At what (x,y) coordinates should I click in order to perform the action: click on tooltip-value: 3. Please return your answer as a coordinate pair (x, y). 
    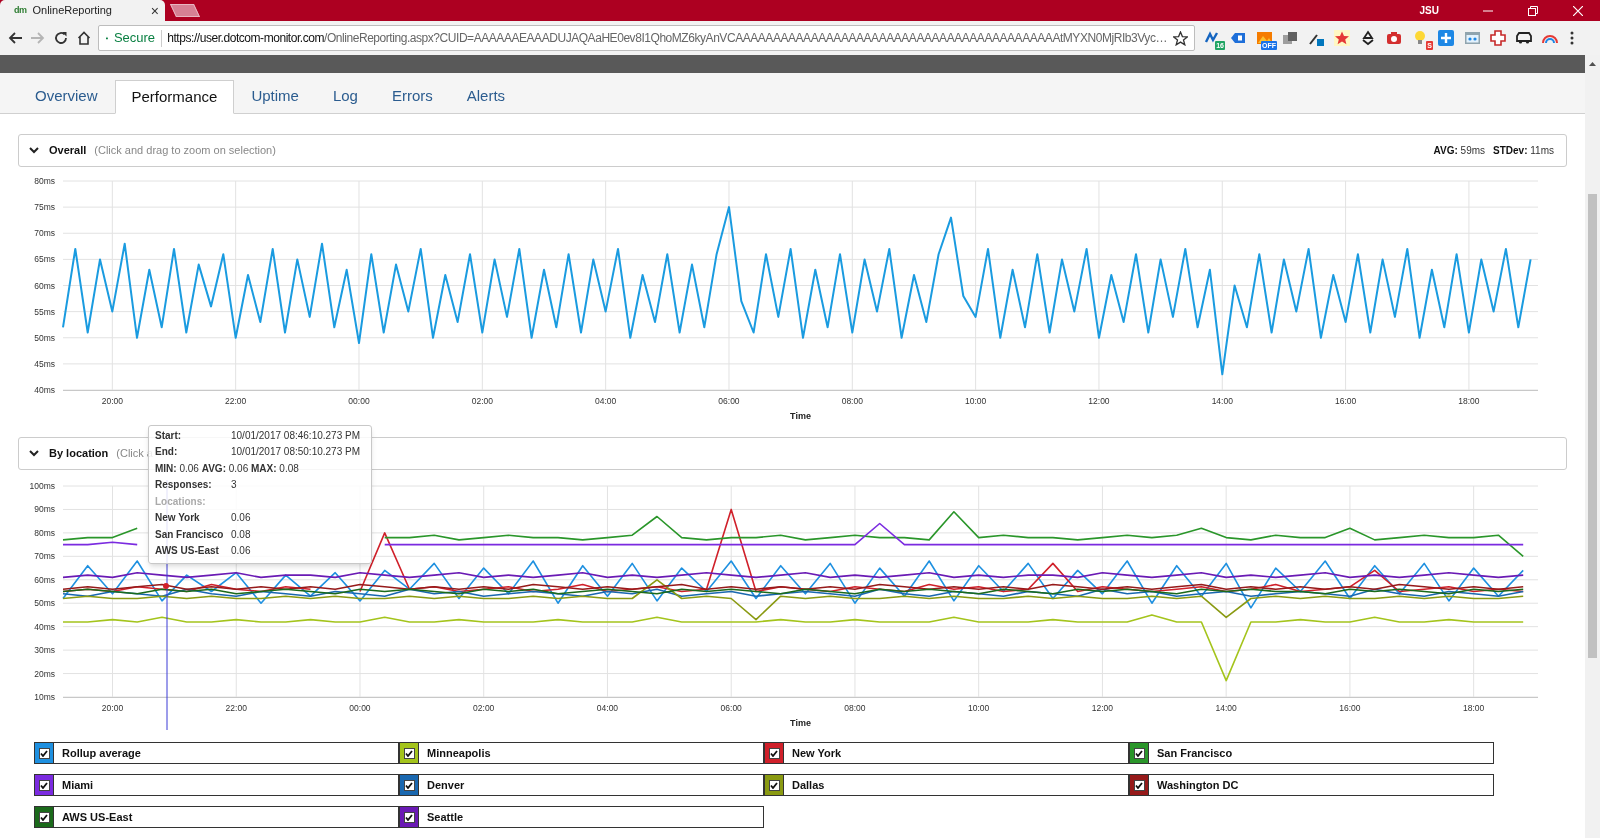
    Looking at the image, I should click on (234, 485).